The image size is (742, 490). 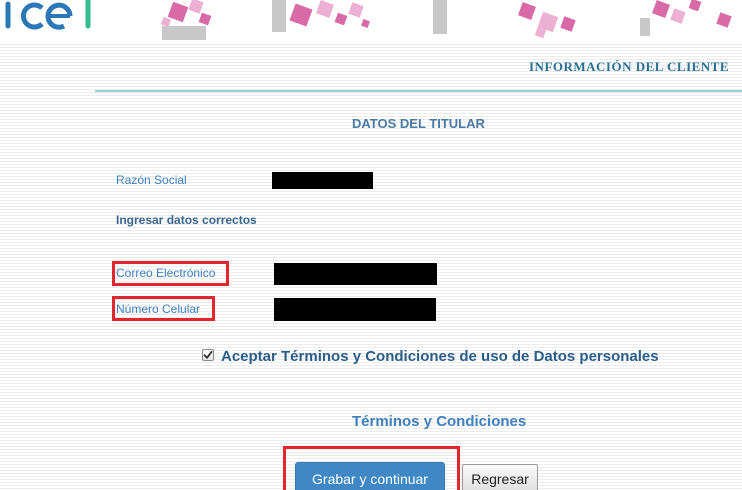 What do you see at coordinates (186, 220) in the screenshot?
I see `notice-text: Ingresar datos correctos` at bounding box center [186, 220].